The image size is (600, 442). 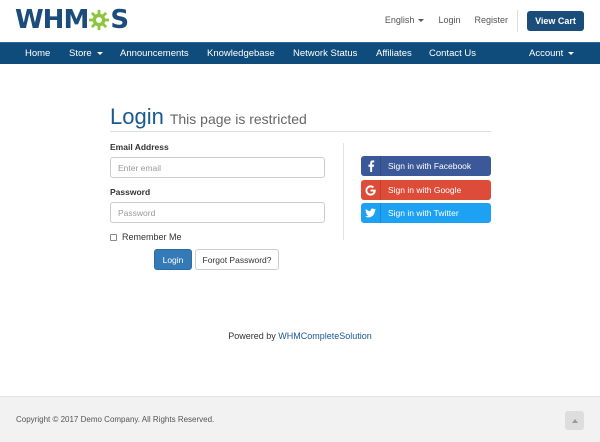 I want to click on login-button: Login, so click(x=173, y=259).